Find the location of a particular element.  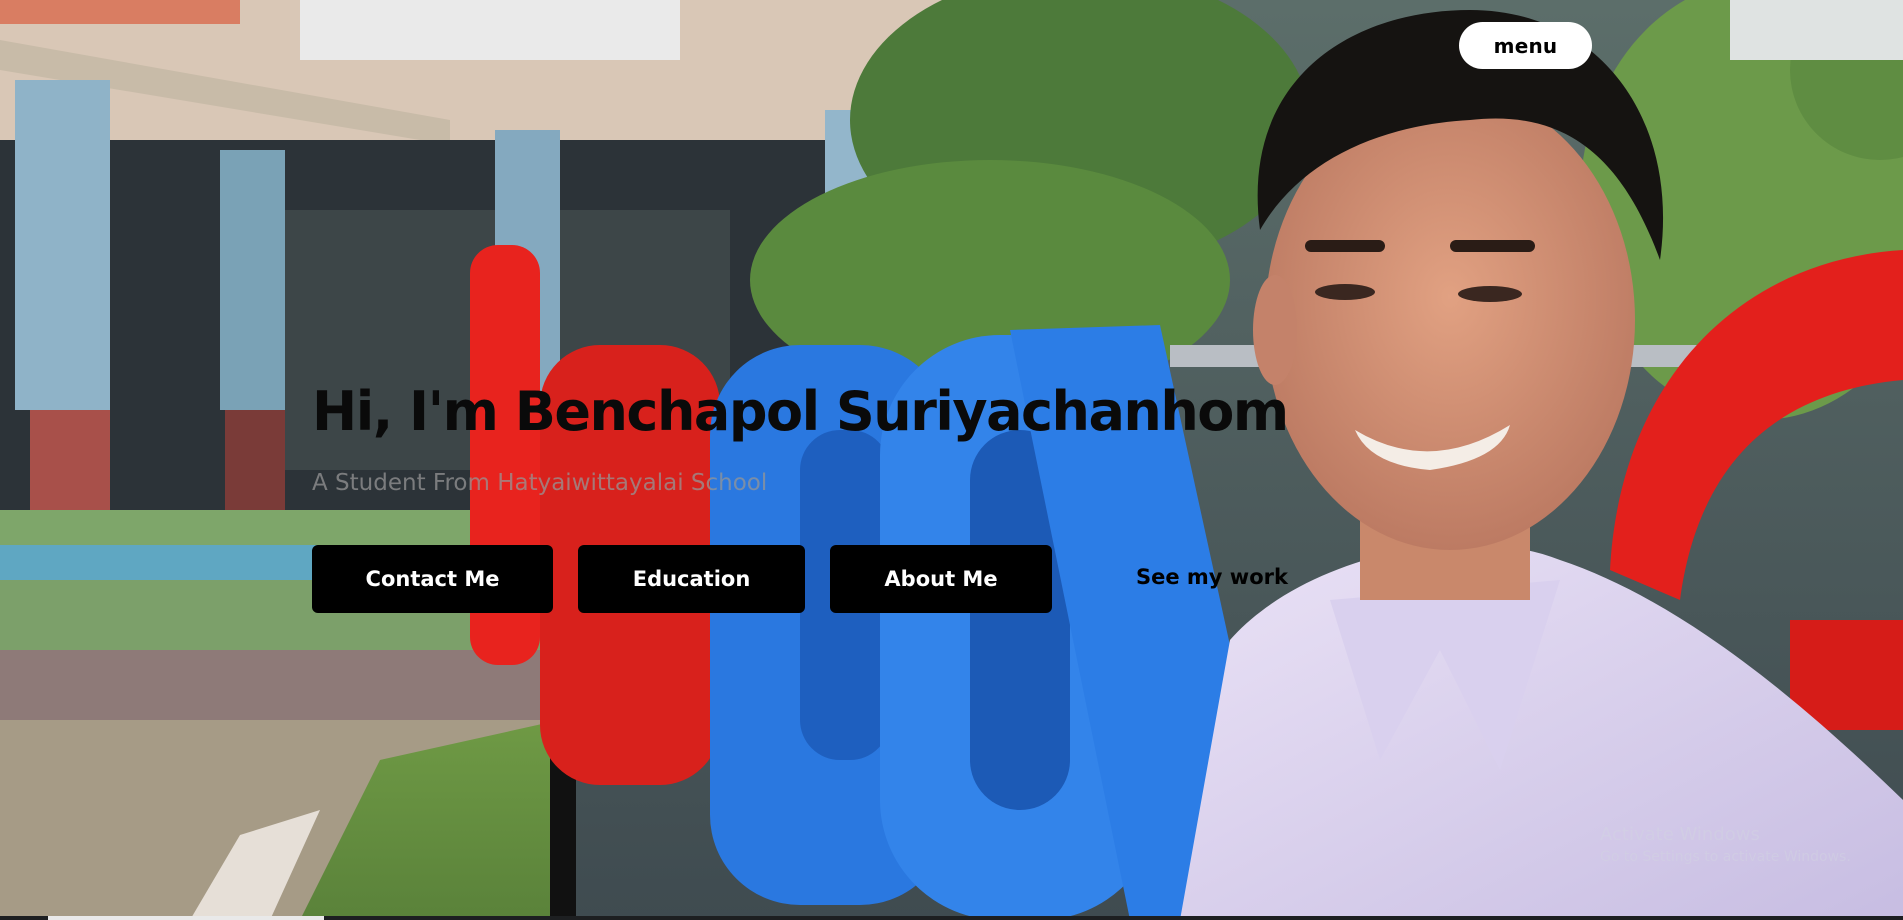

contact-me-button: Contact Me is located at coordinates (432, 579).